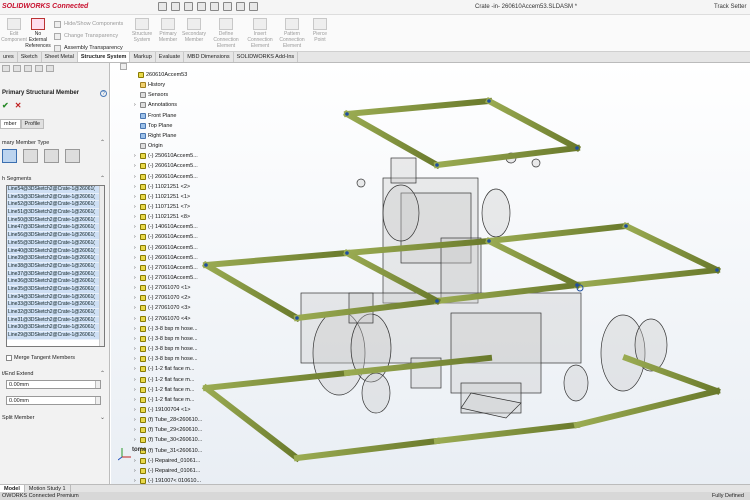 The height and width of the screenshot is (500, 750). I want to click on pierce-point-button: Pierce Point, so click(320, 30).